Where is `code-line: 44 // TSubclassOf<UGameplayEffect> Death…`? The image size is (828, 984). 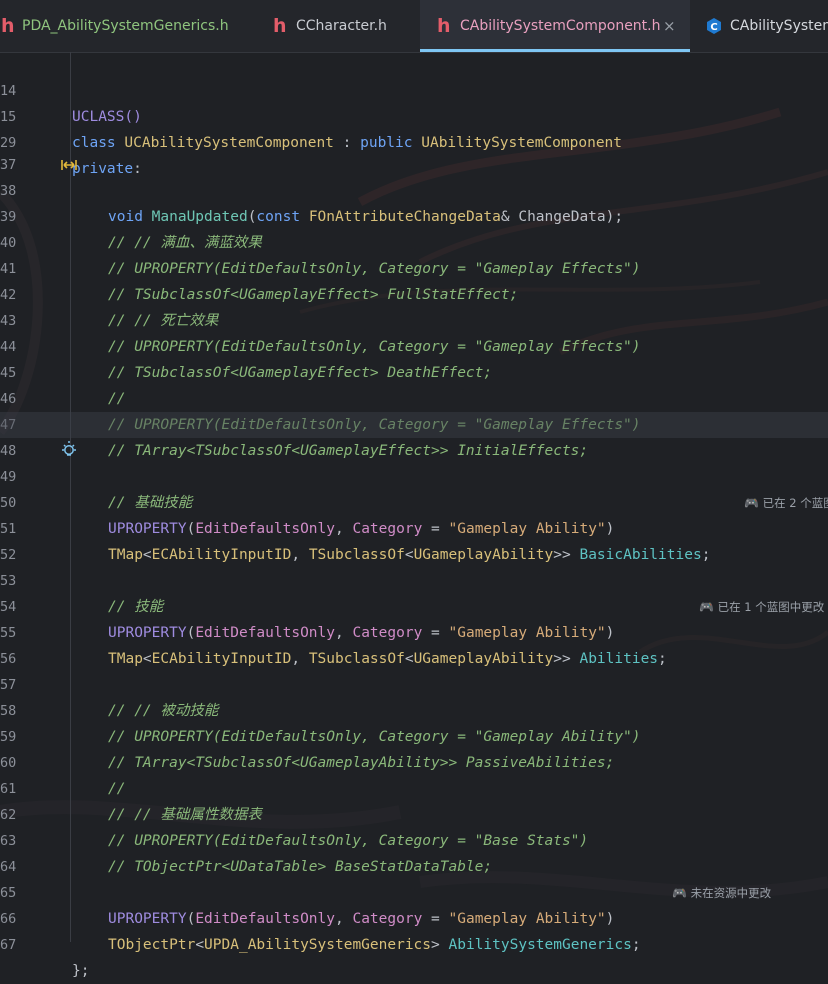
code-line: 44 // TSubclassOf<UGameplayEffect> Death… is located at coordinates (414, 344).